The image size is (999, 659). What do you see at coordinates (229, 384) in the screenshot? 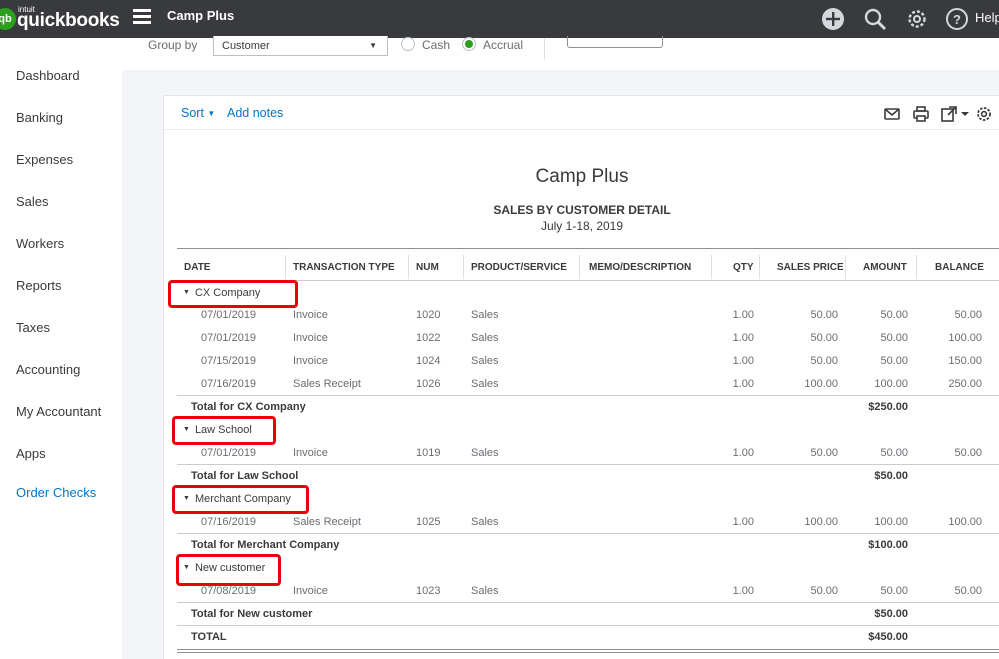
I see `cell-date: 07/16/2019` at bounding box center [229, 384].